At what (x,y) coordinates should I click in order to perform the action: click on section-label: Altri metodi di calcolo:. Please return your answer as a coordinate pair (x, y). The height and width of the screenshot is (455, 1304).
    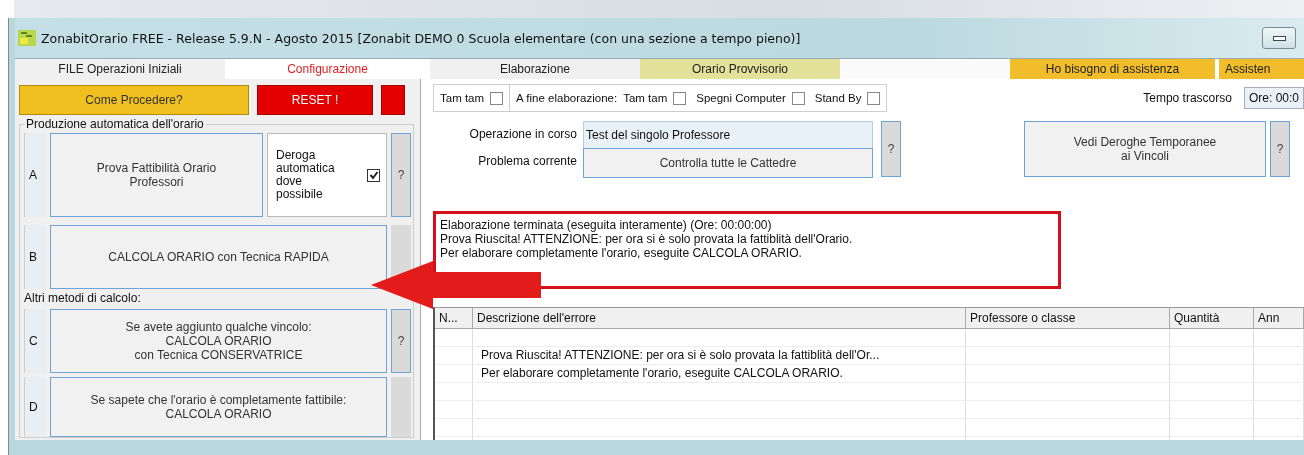
    Looking at the image, I should click on (83, 298).